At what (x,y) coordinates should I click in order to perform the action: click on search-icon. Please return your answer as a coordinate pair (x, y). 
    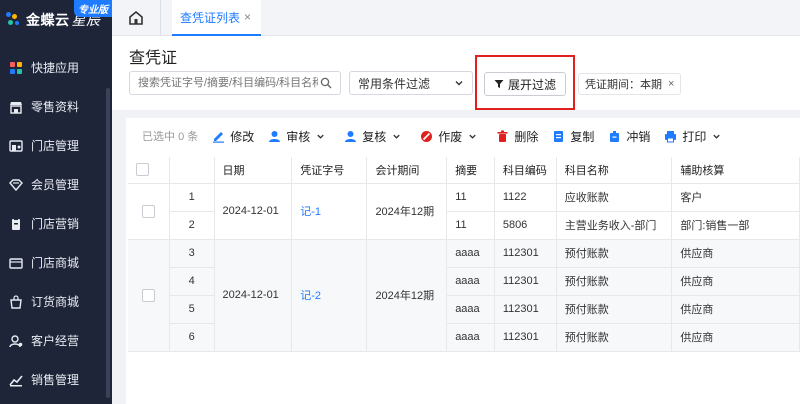
    Looking at the image, I should click on (326, 83).